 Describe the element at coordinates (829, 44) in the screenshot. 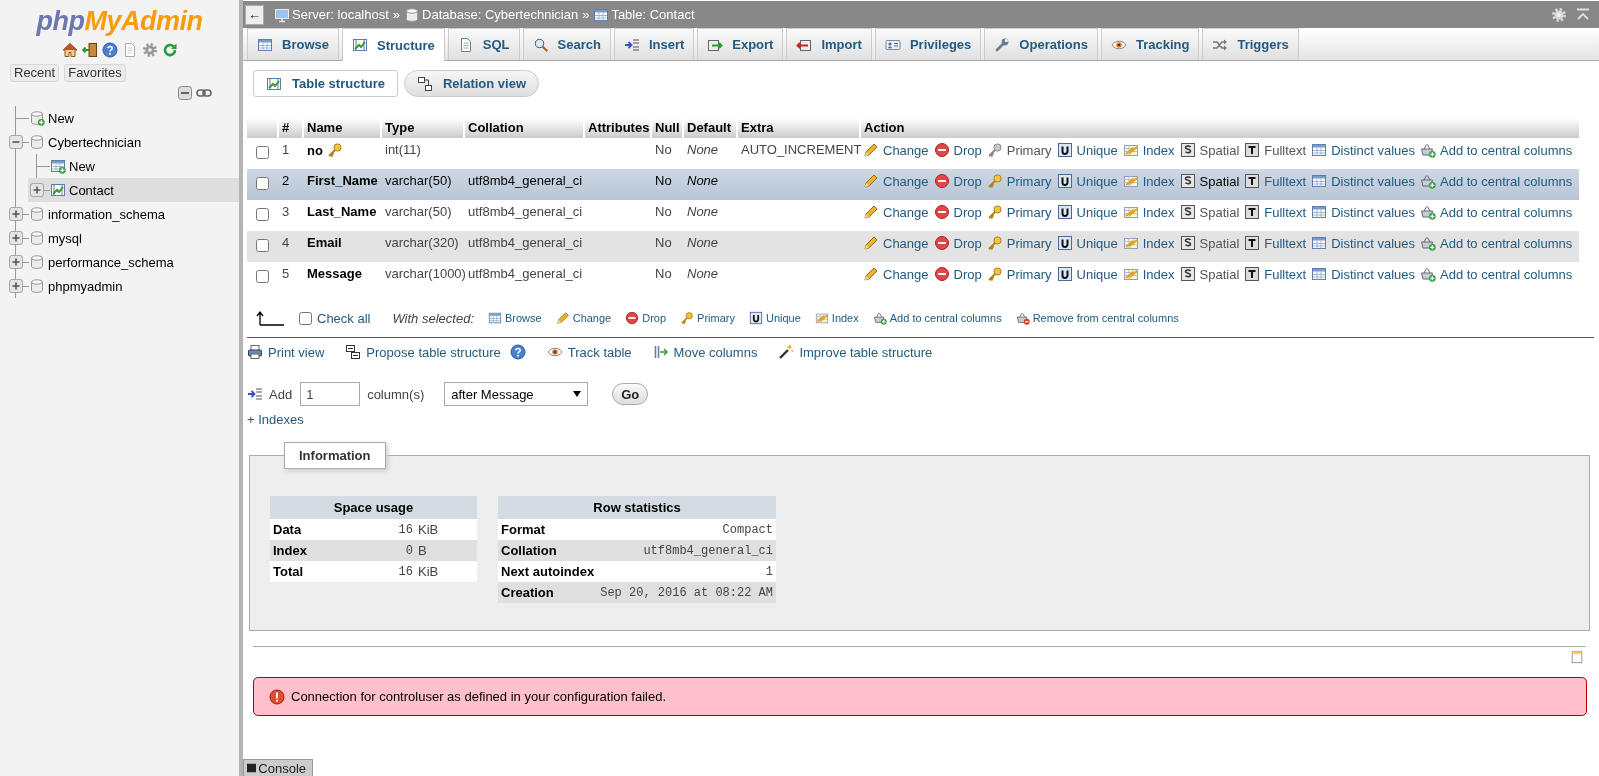

I see `tab: Import` at that location.